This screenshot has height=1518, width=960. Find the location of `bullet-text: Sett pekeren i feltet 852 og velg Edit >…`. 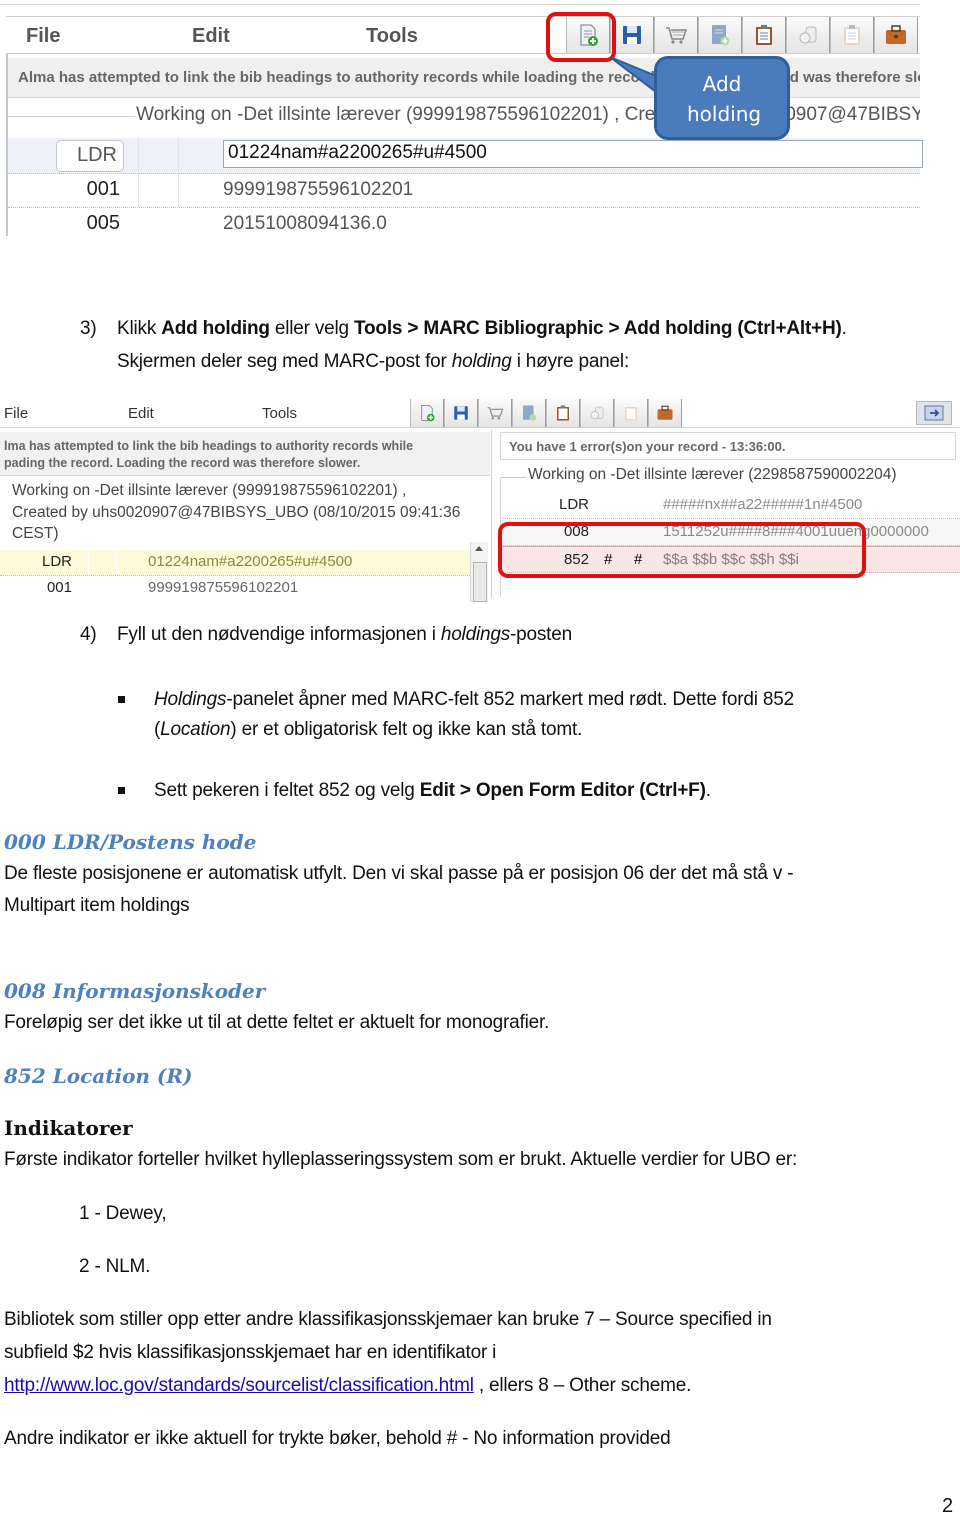

bullet-text: Sett pekeren i feltet 852 og velg Edit >… is located at coordinates (432, 791).